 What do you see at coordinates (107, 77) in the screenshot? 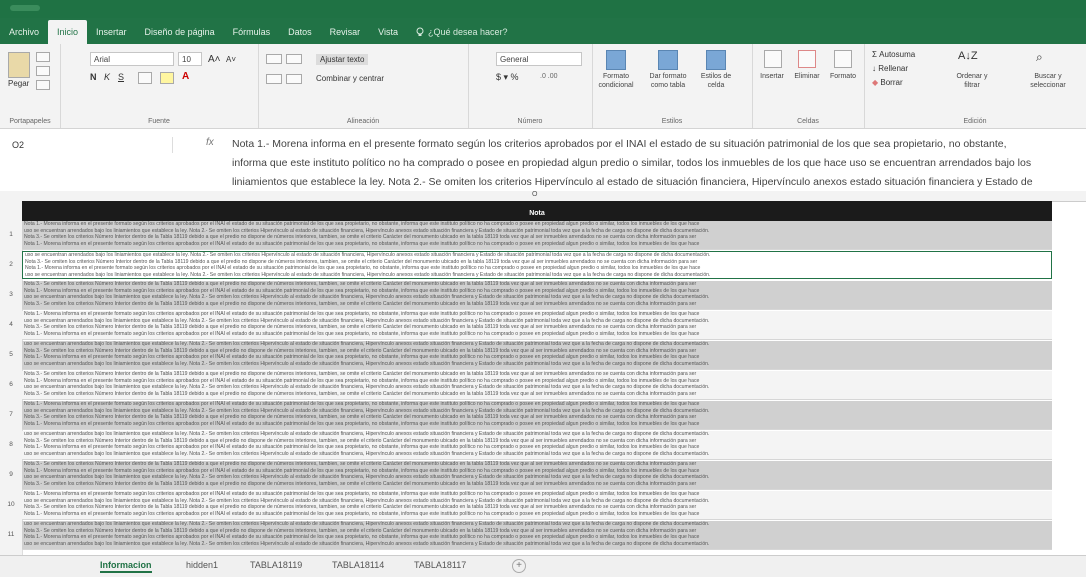
I see `italic-button: K` at bounding box center [107, 77].